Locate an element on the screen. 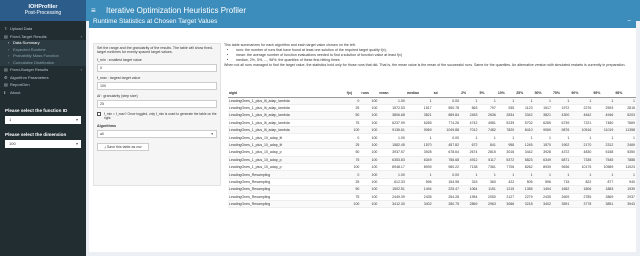  table-cell: 1883 is located at coordinates (603, 189).